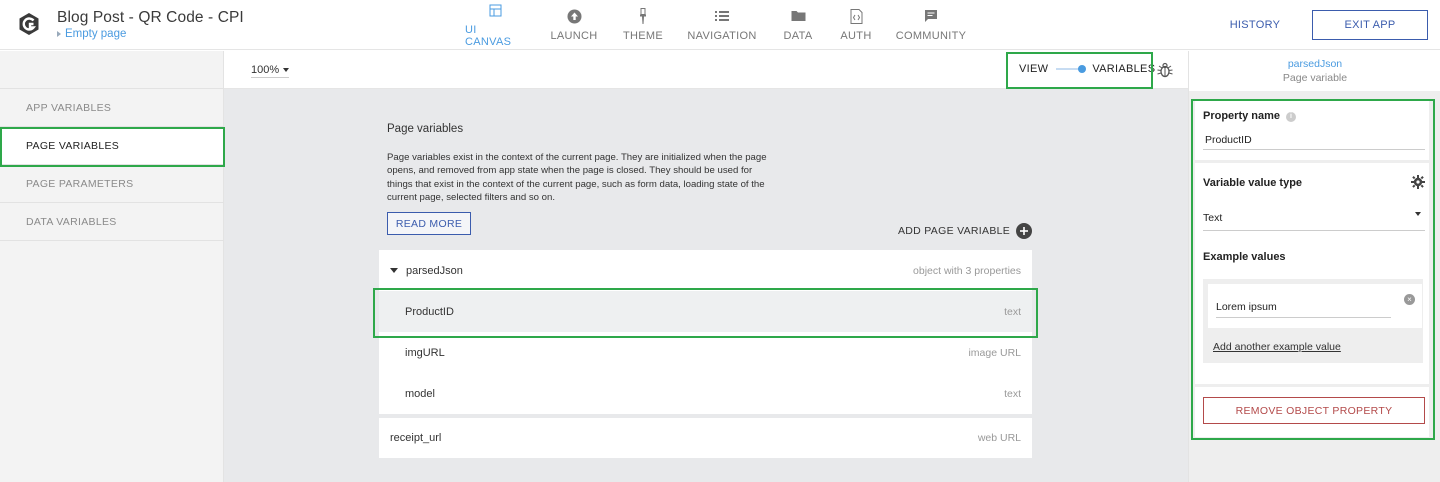 Image resolution: width=1440 pixels, height=482 pixels. Describe the element at coordinates (1024, 231) in the screenshot. I see `plus-icon` at that location.